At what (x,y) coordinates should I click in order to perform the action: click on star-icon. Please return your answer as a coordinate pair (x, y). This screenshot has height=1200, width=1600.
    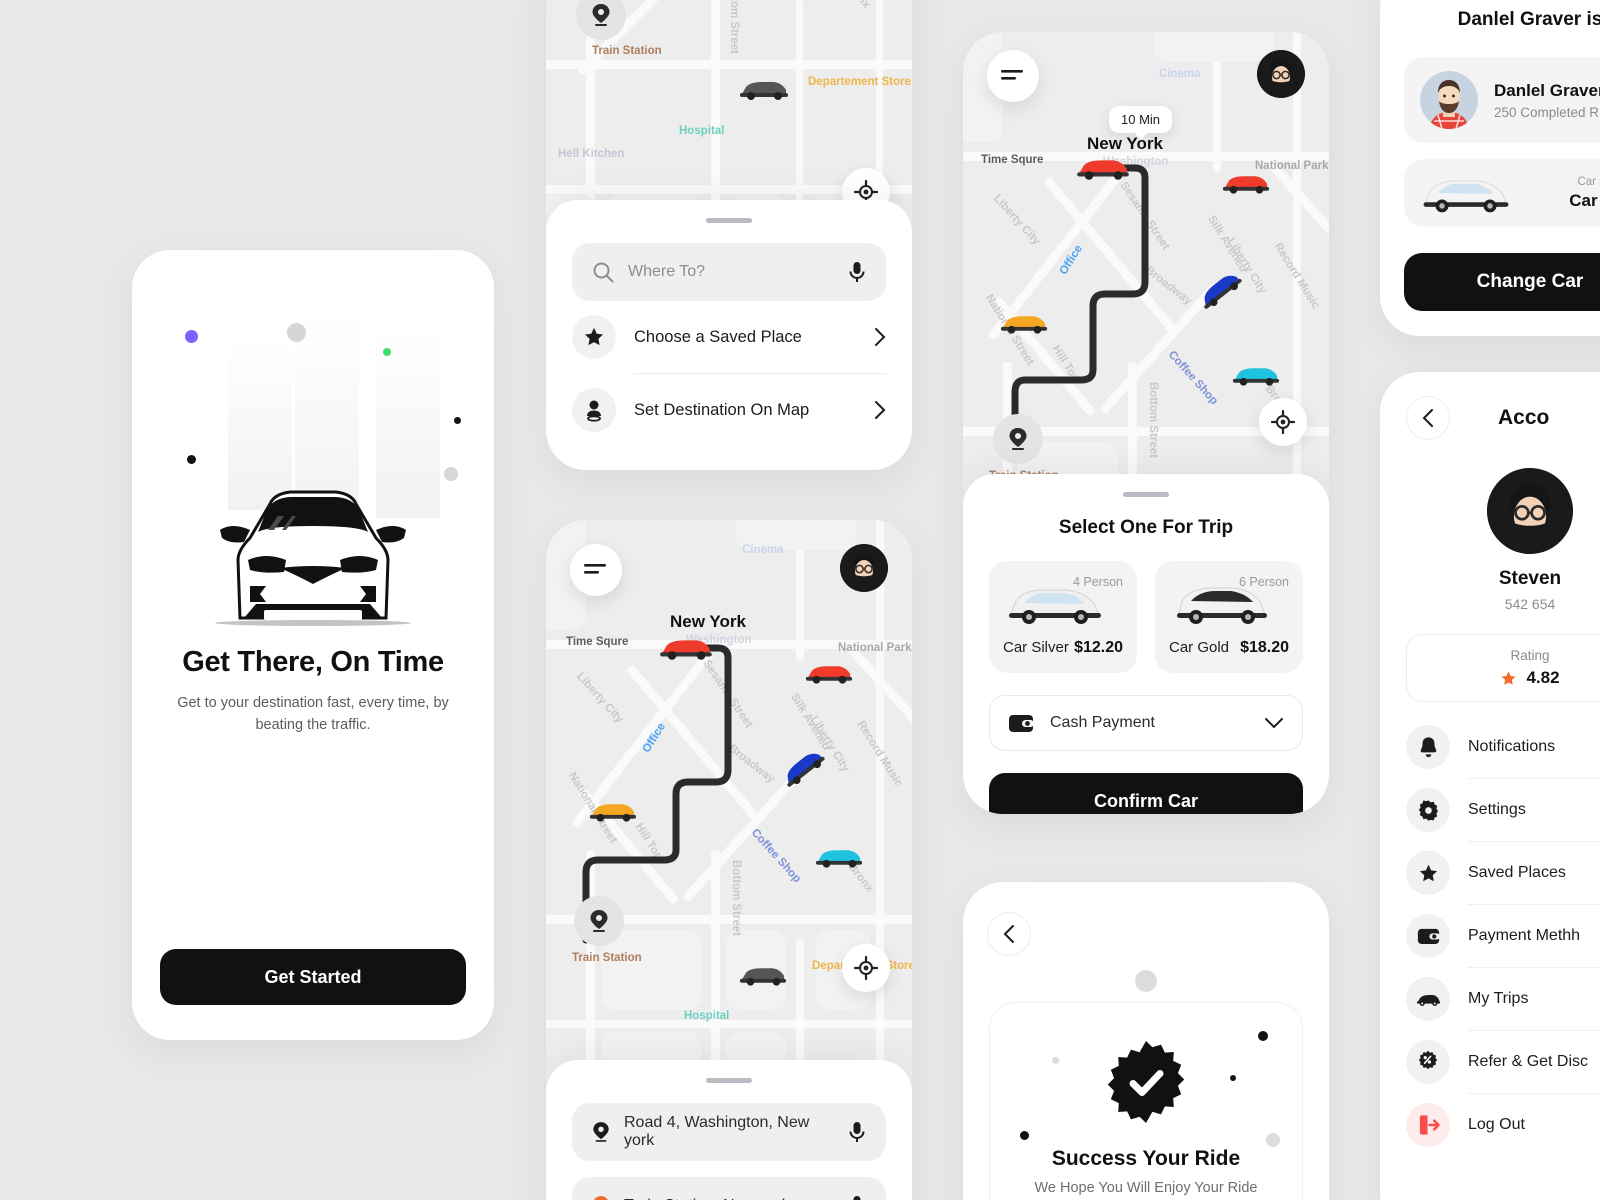
    Looking at the image, I should click on (594, 336).